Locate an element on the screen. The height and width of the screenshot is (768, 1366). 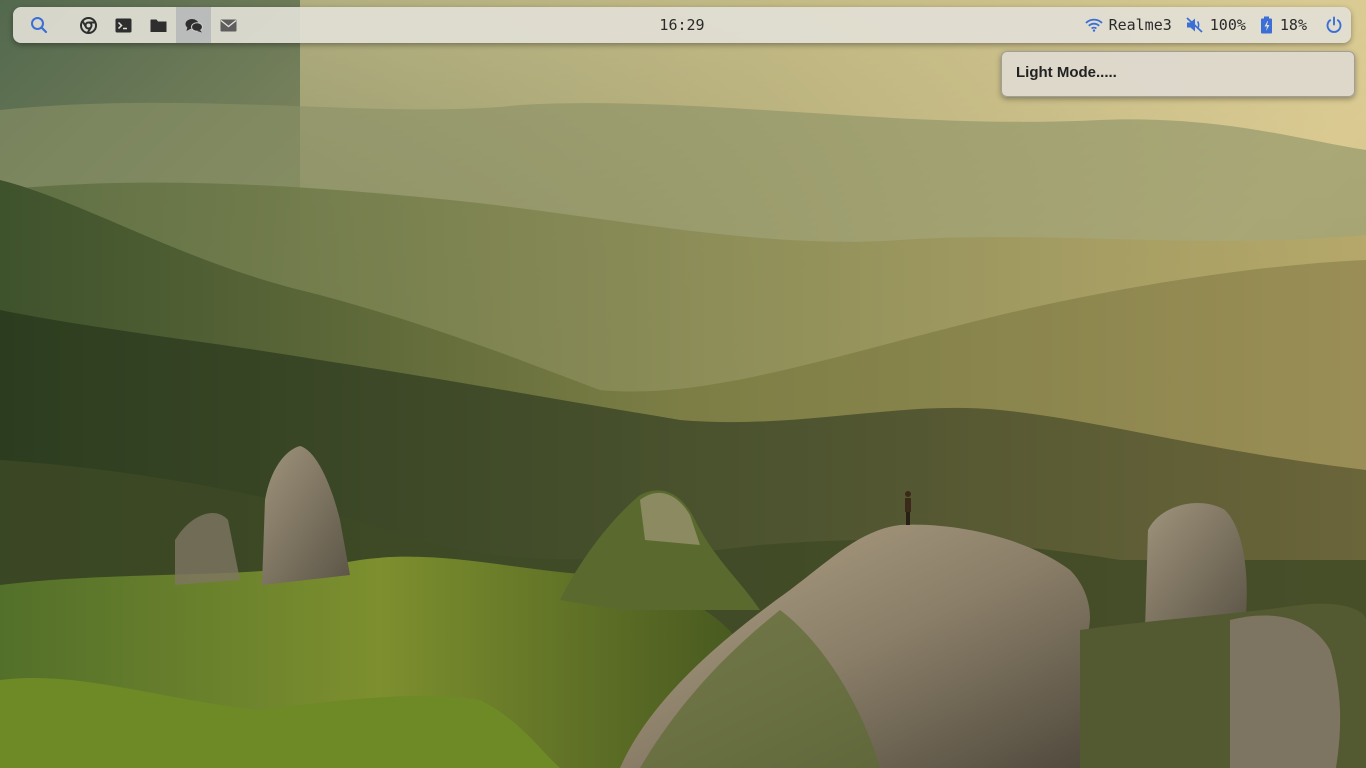
wifi-icon is located at coordinates (1093, 25).